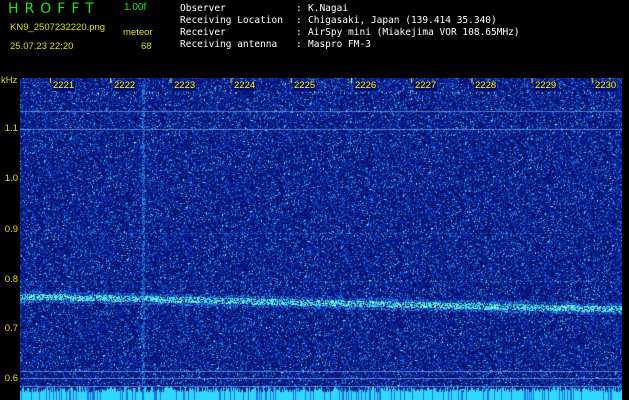 Image resolution: width=629 pixels, height=400 pixels. What do you see at coordinates (606, 85) in the screenshot?
I see `time-tick-label: 2230` at bounding box center [606, 85].